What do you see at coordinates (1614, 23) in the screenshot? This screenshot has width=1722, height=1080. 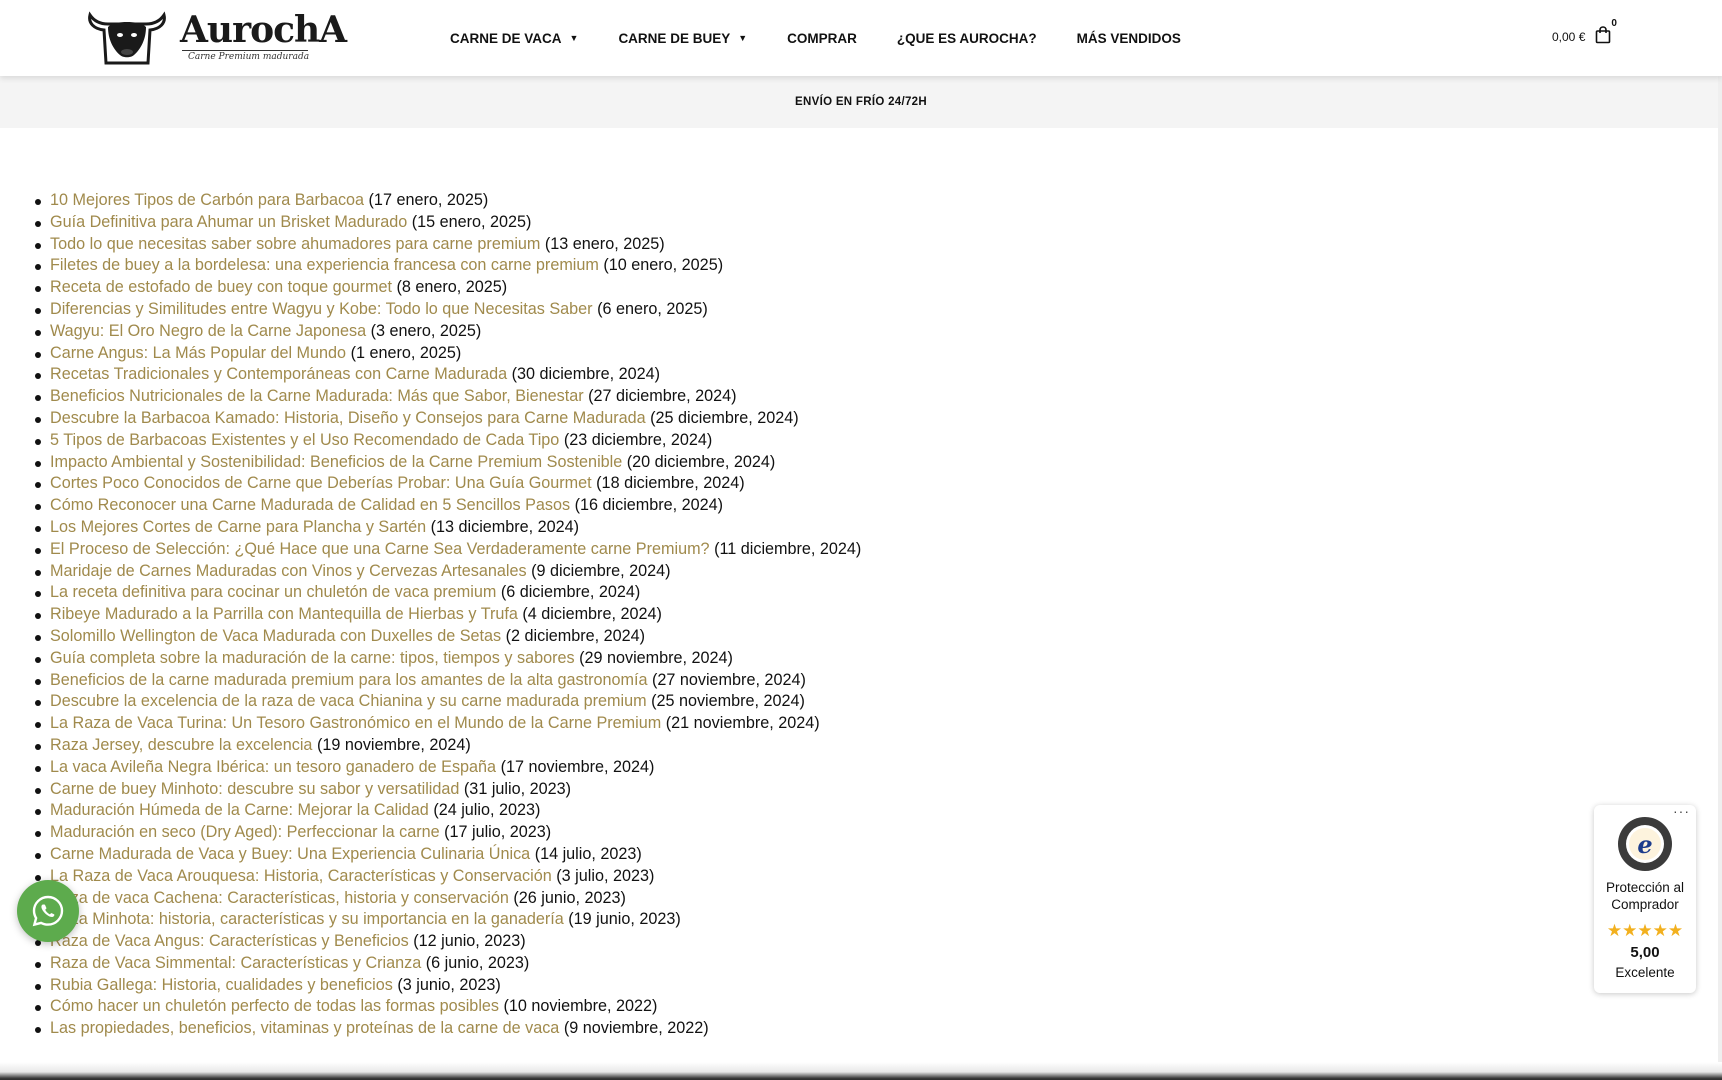 I see `cart-count-badge: 0` at bounding box center [1614, 23].